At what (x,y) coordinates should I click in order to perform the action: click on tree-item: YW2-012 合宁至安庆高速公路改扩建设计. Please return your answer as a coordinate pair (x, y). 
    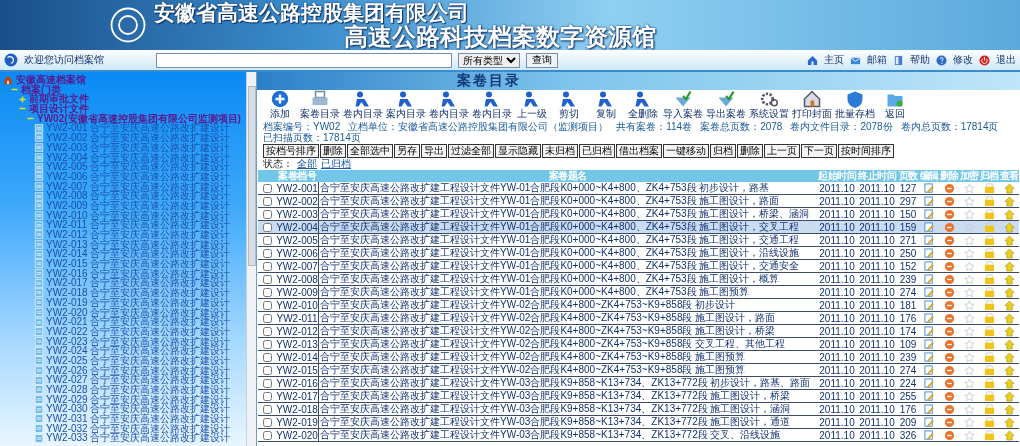
    Looking at the image, I should click on (138, 235).